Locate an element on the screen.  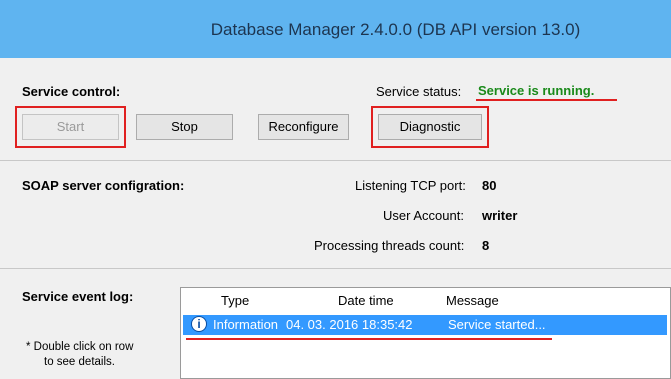
column-header-datetime: Date time is located at coordinates (366, 300).